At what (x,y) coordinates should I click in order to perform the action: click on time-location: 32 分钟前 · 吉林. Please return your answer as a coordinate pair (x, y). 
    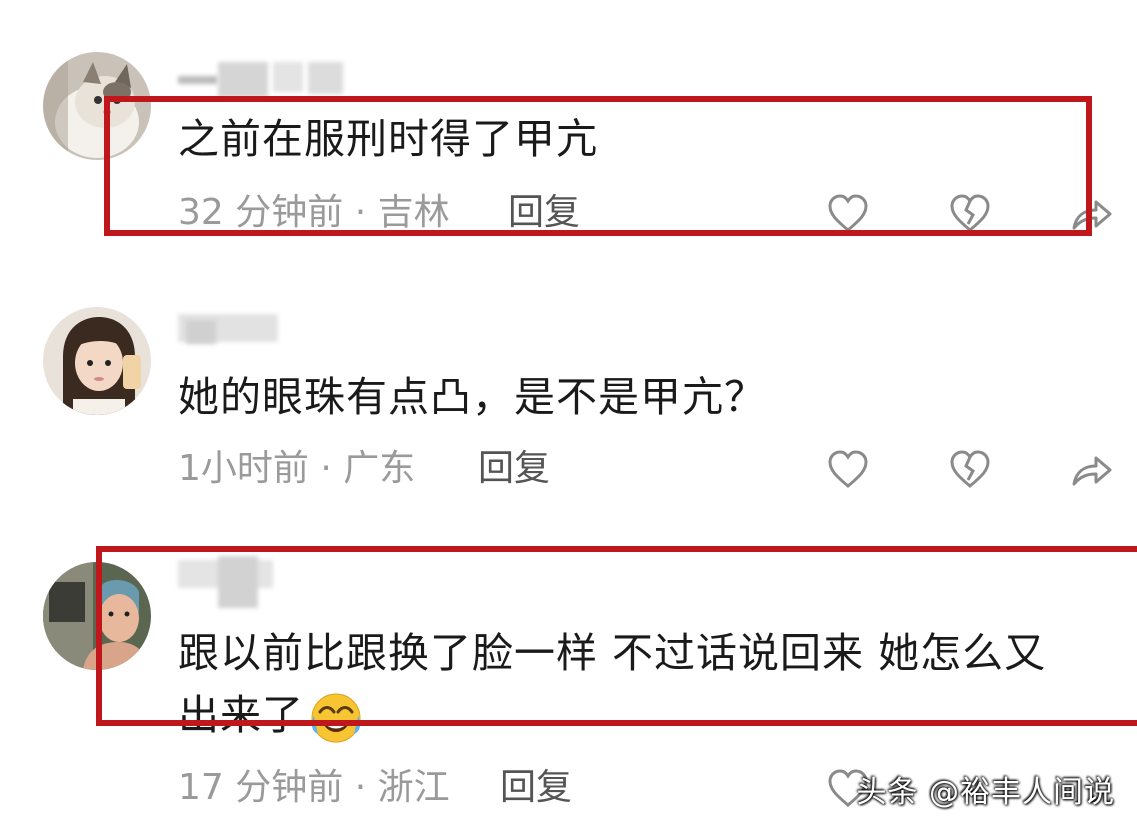
    Looking at the image, I should click on (314, 212).